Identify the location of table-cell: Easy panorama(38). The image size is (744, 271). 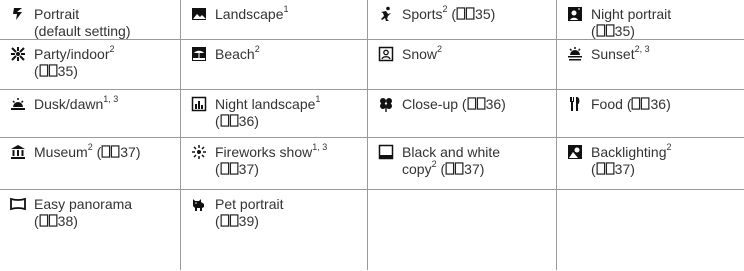
(90, 230).